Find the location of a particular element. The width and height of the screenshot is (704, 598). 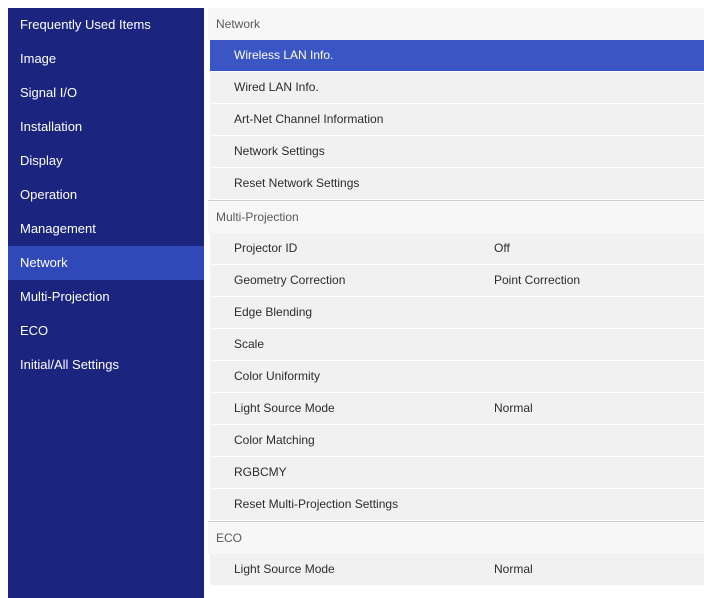

menu-row-edge-blending: Edge Blending is located at coordinates (457, 313).